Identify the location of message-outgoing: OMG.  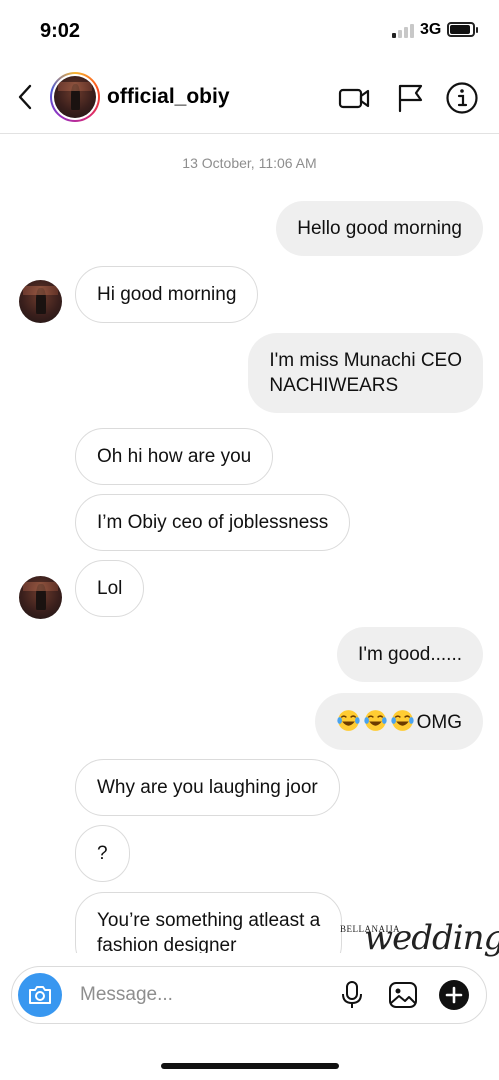
(398, 721).